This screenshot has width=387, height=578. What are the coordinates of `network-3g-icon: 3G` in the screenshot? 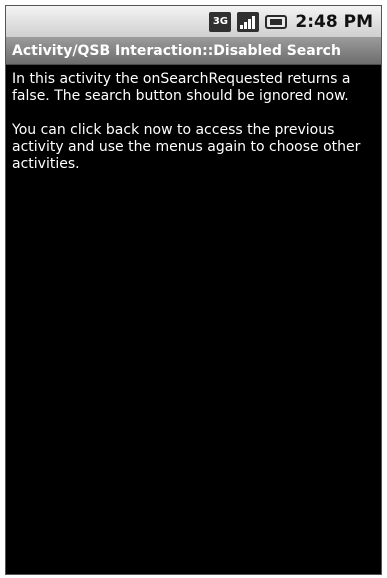 It's located at (220, 21).